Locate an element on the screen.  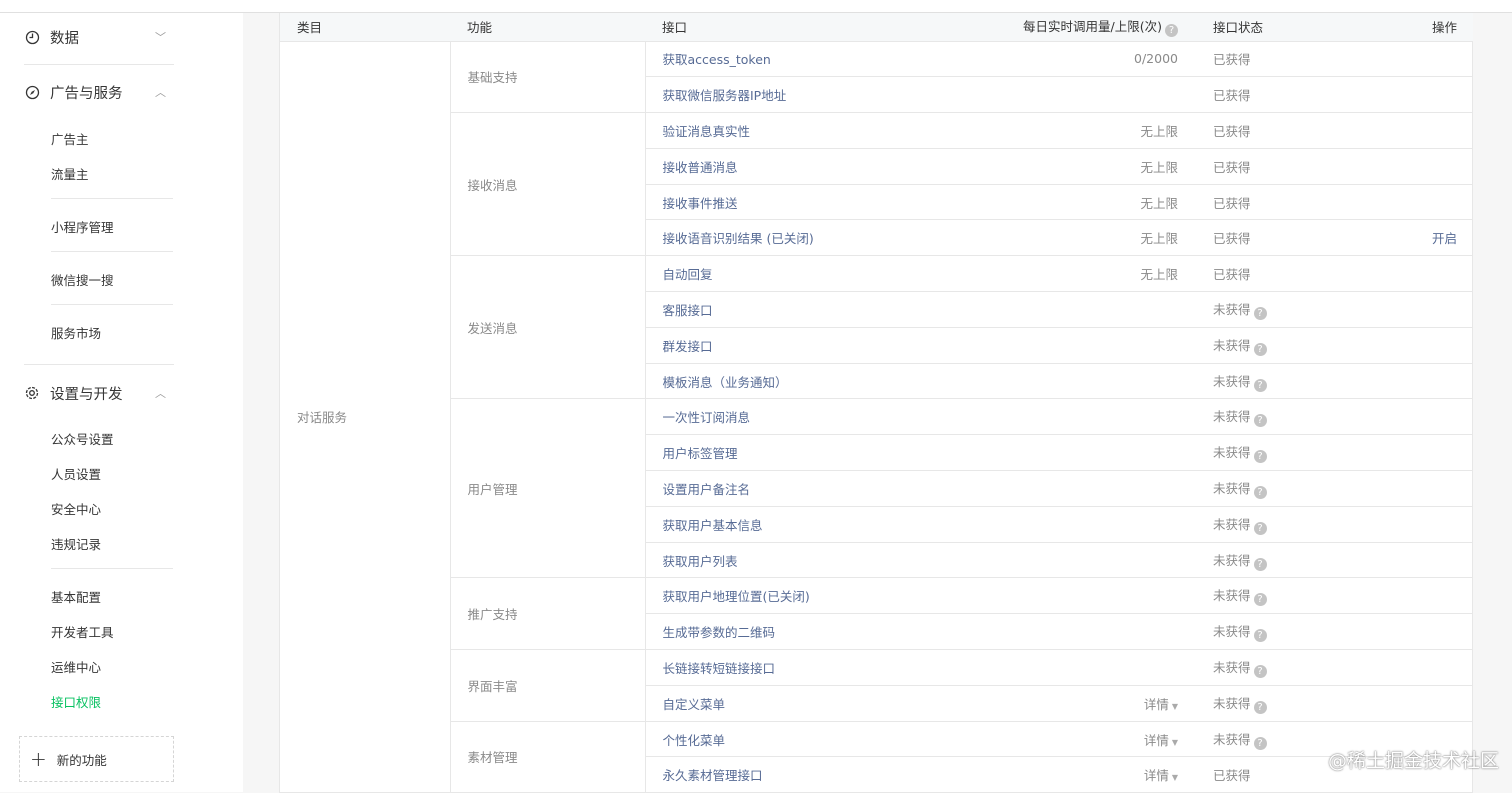
function-group: 发送消息 is located at coordinates (548, 327).